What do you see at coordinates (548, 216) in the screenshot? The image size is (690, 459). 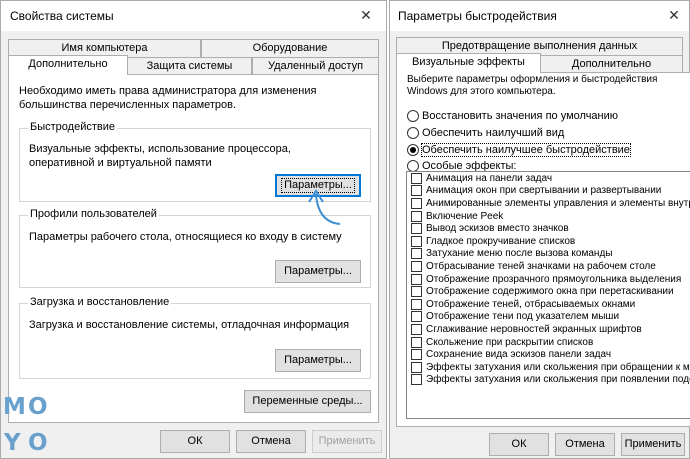 I see `effect-item: Включение Peek` at bounding box center [548, 216].